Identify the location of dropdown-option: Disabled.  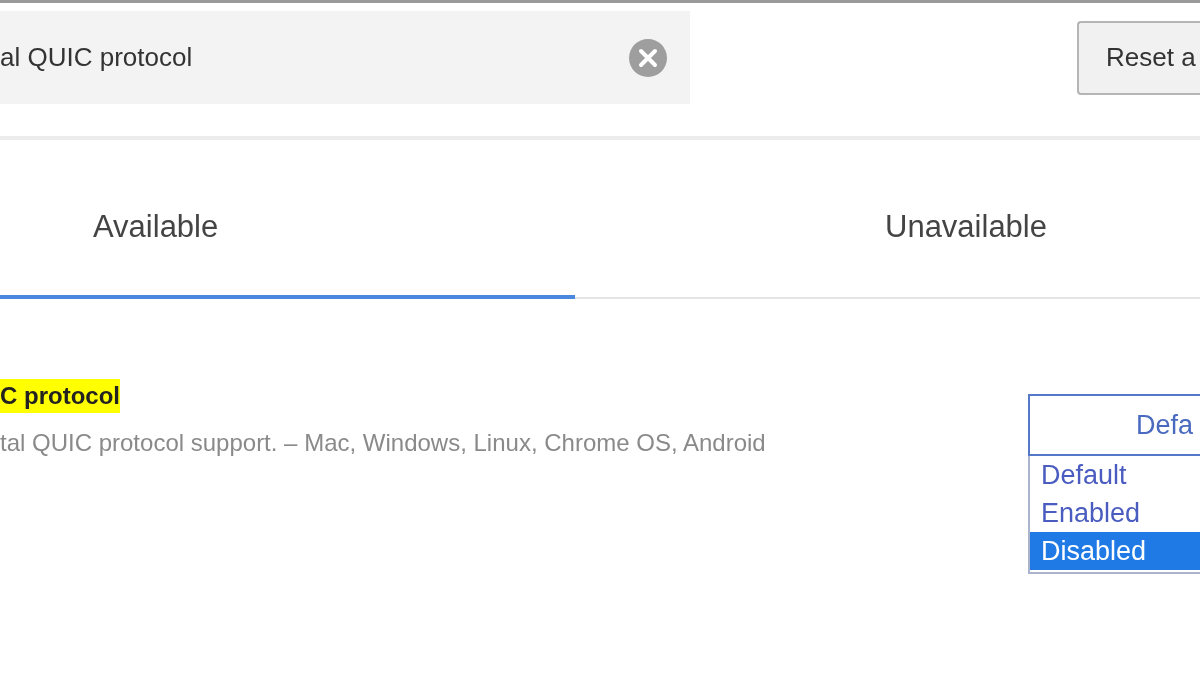
(1115, 551).